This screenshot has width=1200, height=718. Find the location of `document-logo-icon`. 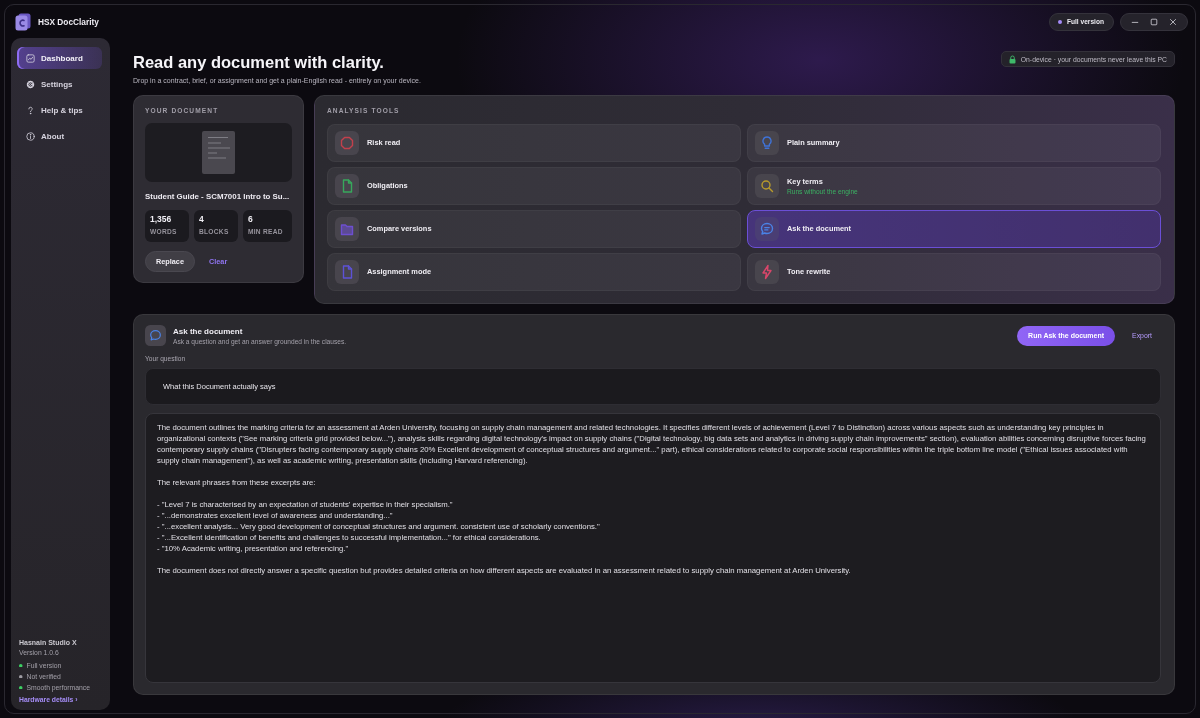

document-logo-icon is located at coordinates (23, 21).